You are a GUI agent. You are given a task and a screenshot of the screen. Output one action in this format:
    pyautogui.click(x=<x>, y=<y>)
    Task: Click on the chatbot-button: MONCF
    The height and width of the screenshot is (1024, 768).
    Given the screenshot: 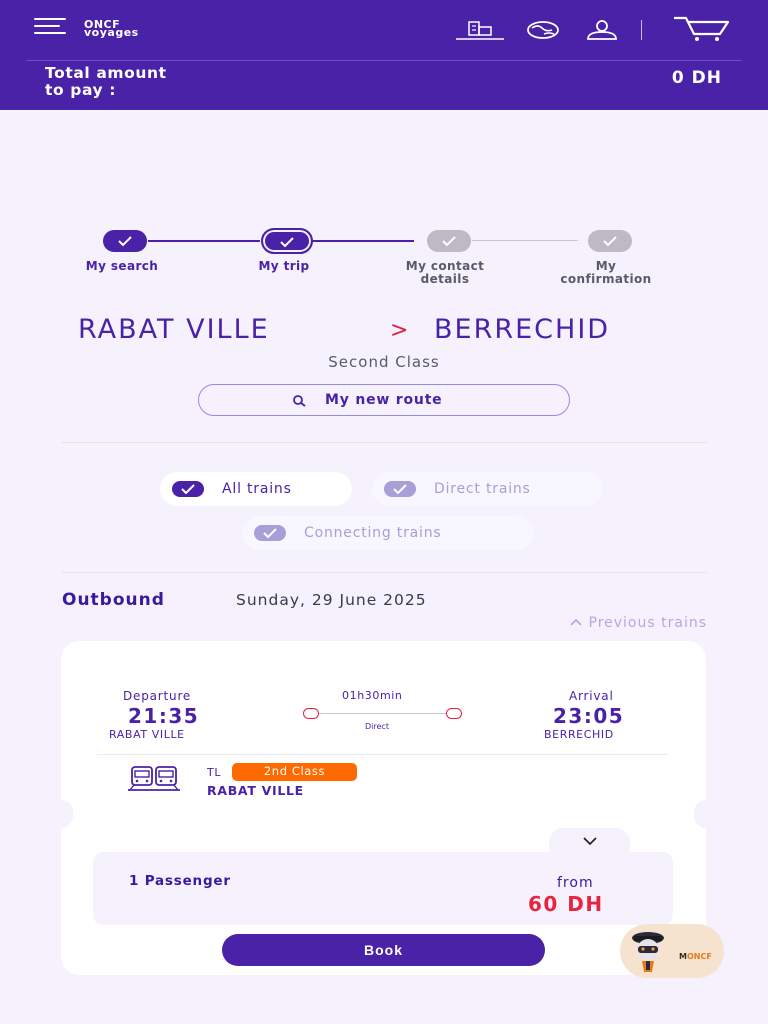 What is the action you would take?
    pyautogui.click(x=672, y=951)
    